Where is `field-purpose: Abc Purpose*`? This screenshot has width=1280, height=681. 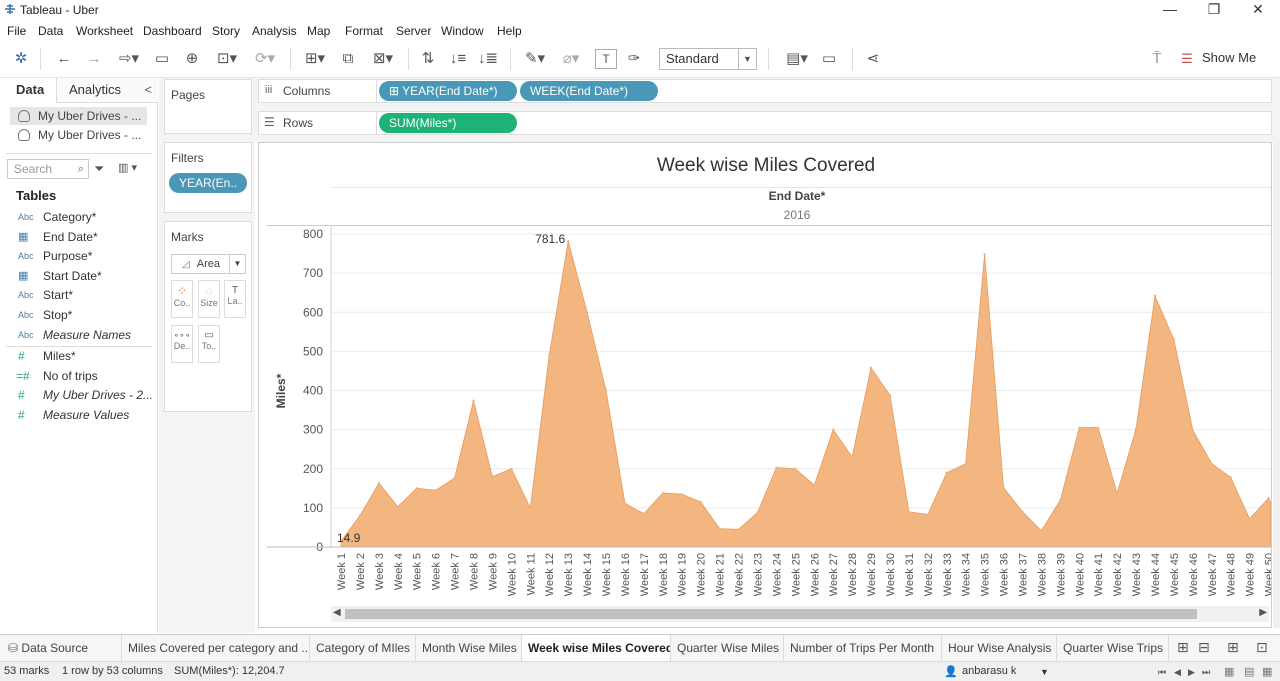 field-purpose: Abc Purpose* is located at coordinates (78, 256).